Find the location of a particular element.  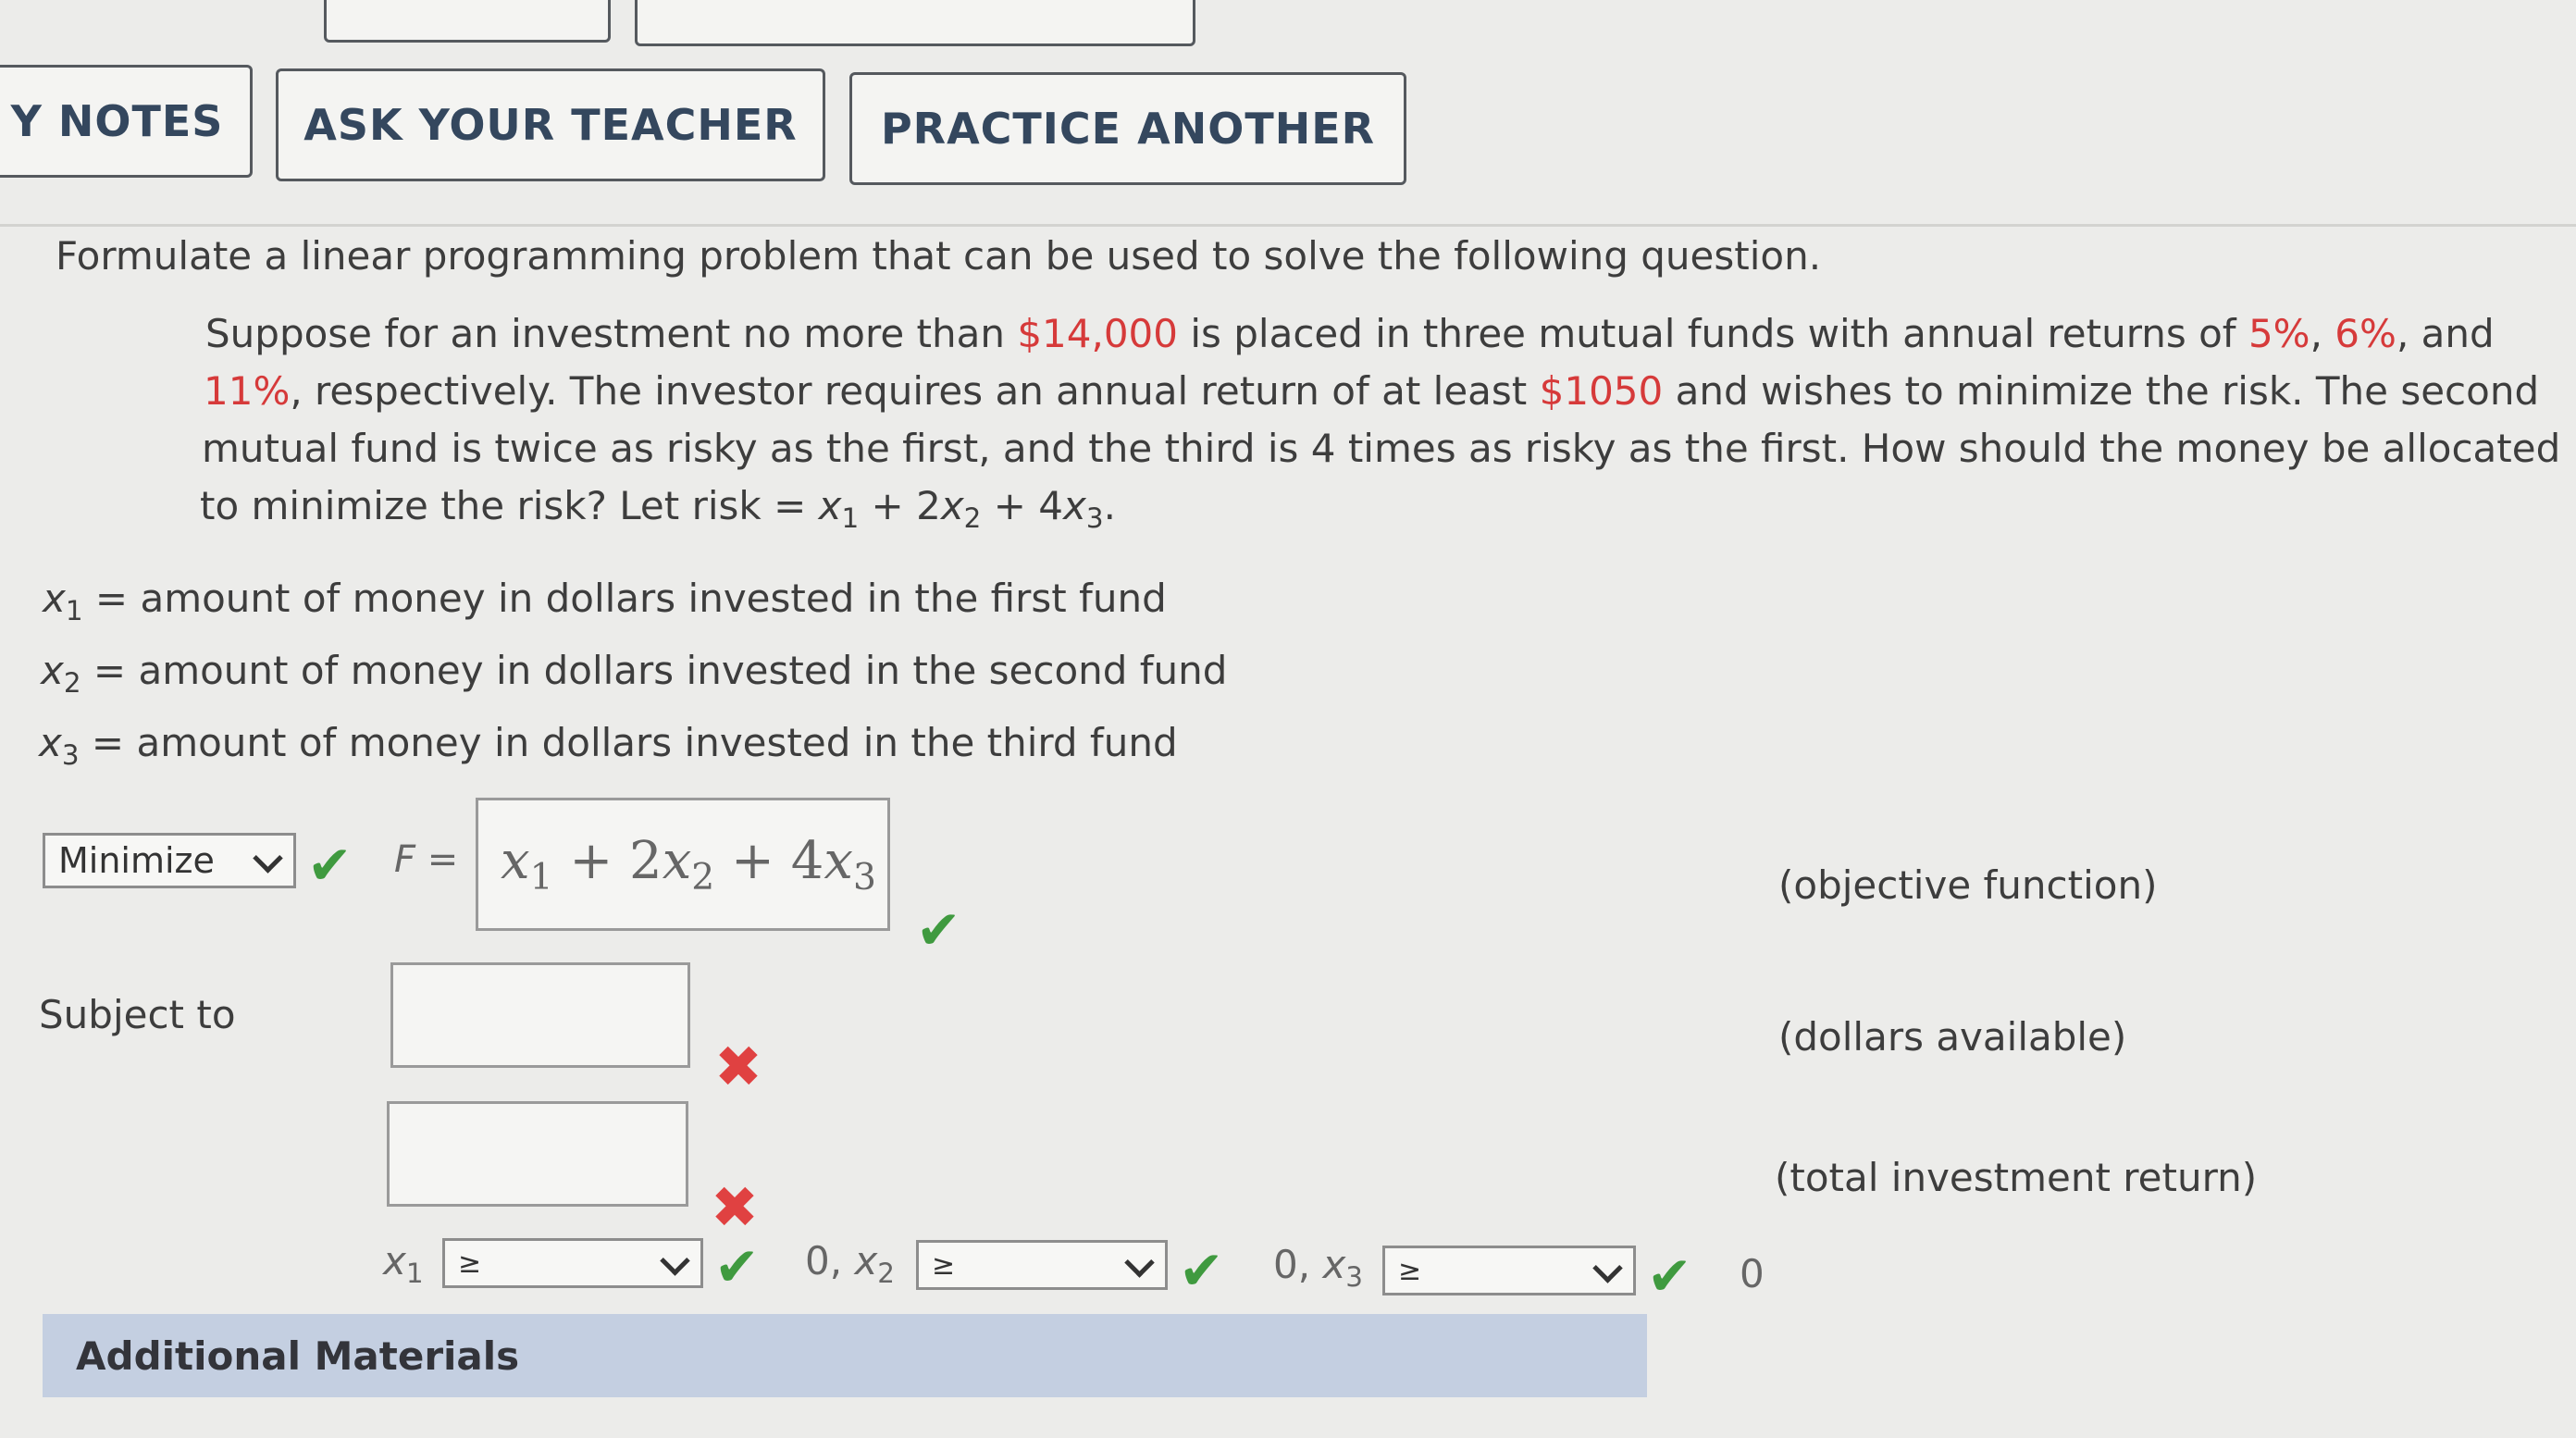

x2-inequality-select: ≥ is located at coordinates (1042, 1265).